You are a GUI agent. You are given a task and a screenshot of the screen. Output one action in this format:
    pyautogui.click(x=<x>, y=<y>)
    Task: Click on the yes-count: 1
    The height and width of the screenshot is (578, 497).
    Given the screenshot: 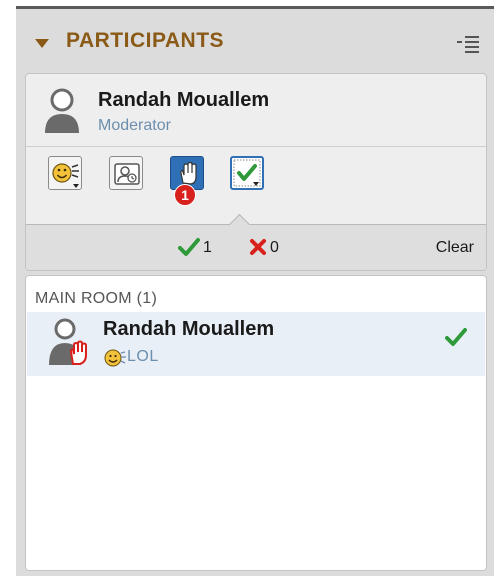 What is the action you would take?
    pyautogui.click(x=207, y=247)
    